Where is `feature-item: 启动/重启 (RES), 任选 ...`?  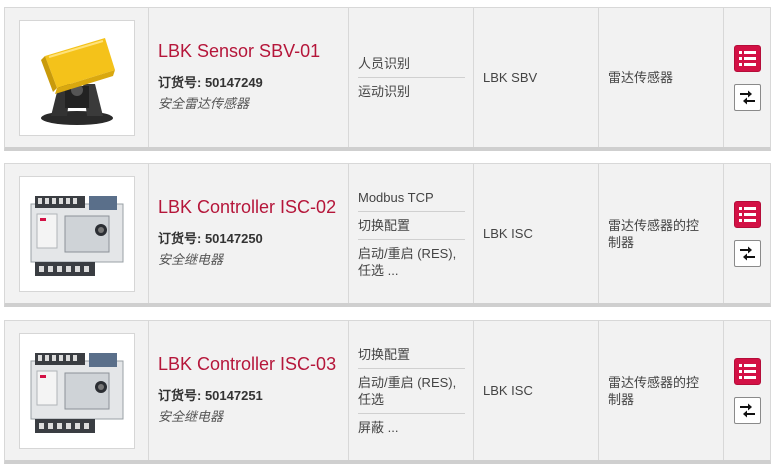
feature-item: 启动/重启 (RES), 任选 ... is located at coordinates (407, 261).